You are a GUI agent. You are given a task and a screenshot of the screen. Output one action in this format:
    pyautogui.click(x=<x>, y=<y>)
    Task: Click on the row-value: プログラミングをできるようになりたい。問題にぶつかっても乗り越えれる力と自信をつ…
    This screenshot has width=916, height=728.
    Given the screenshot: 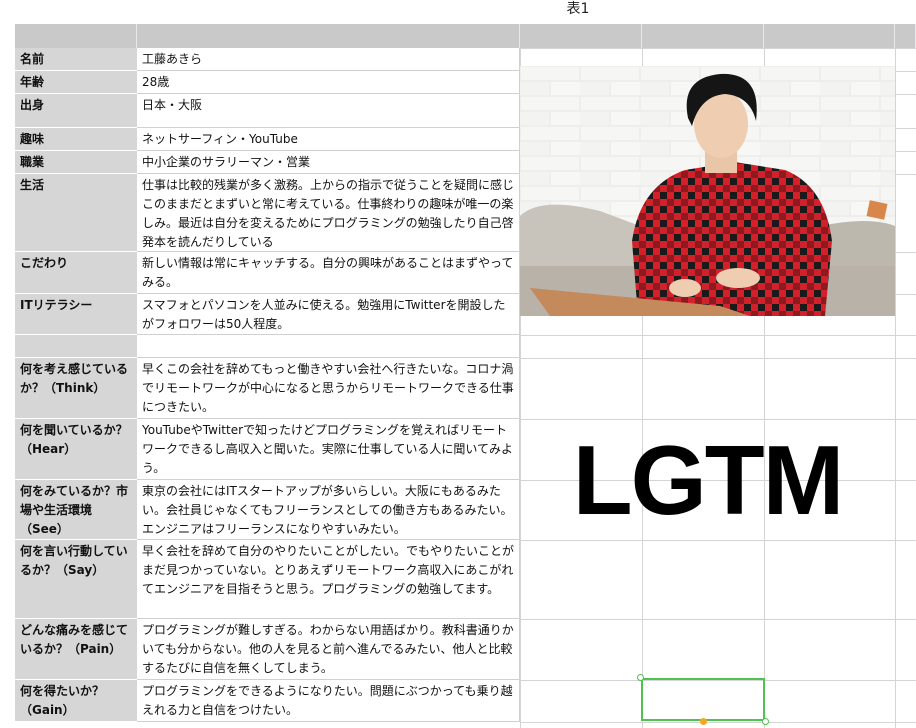 What is the action you would take?
    pyautogui.click(x=328, y=701)
    